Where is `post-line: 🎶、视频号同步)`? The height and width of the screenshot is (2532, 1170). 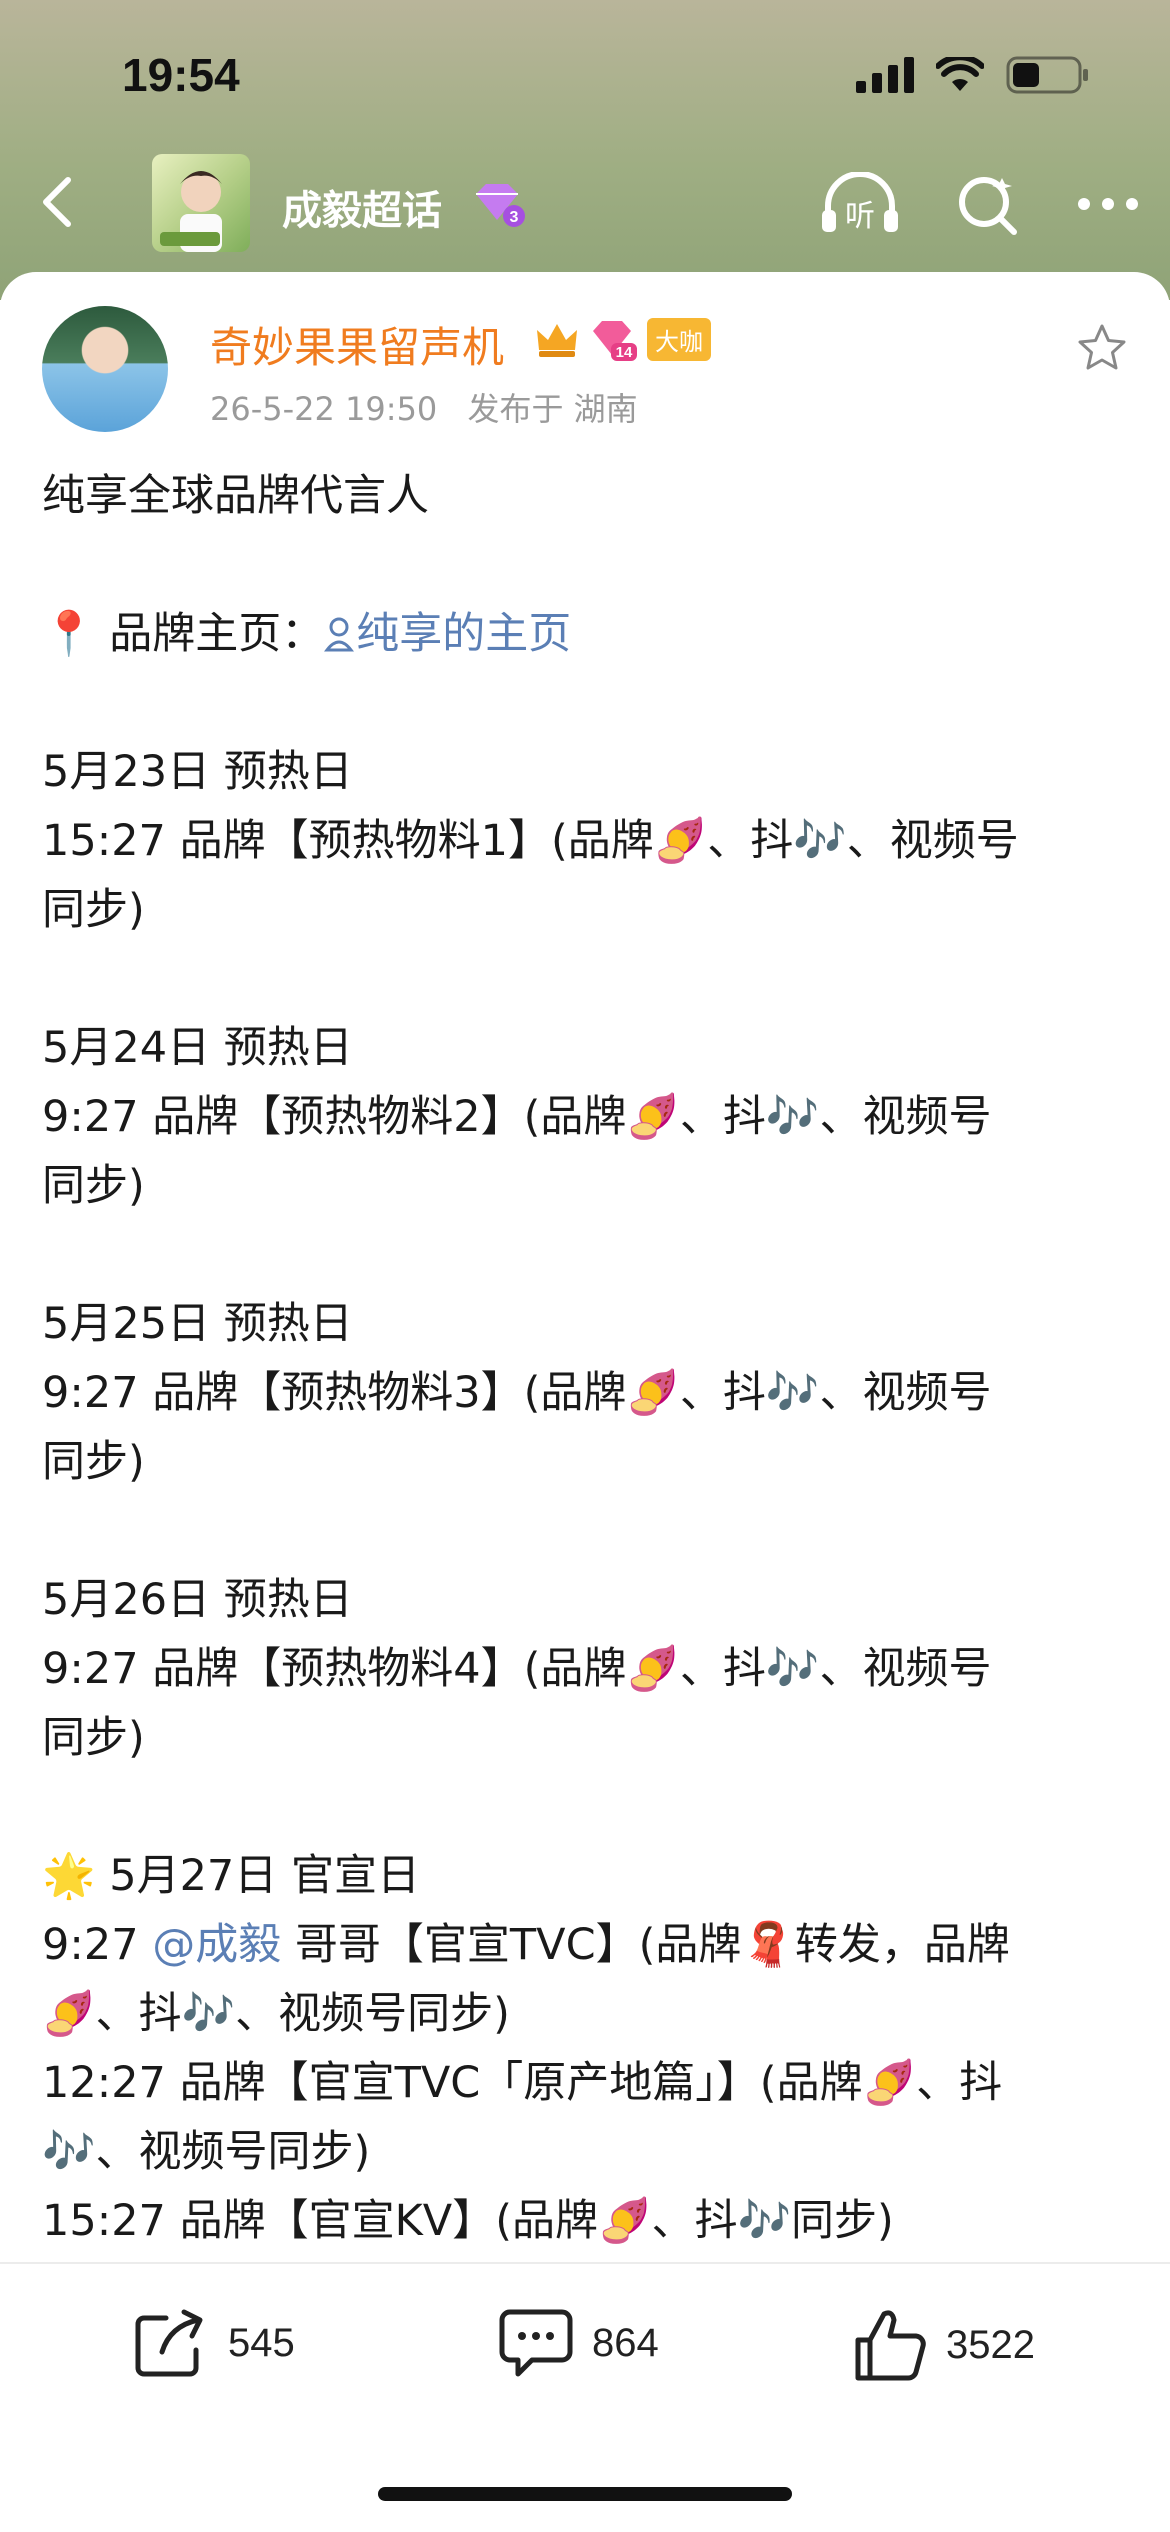
post-line: 🎶、视频号同步) is located at coordinates (206, 2152).